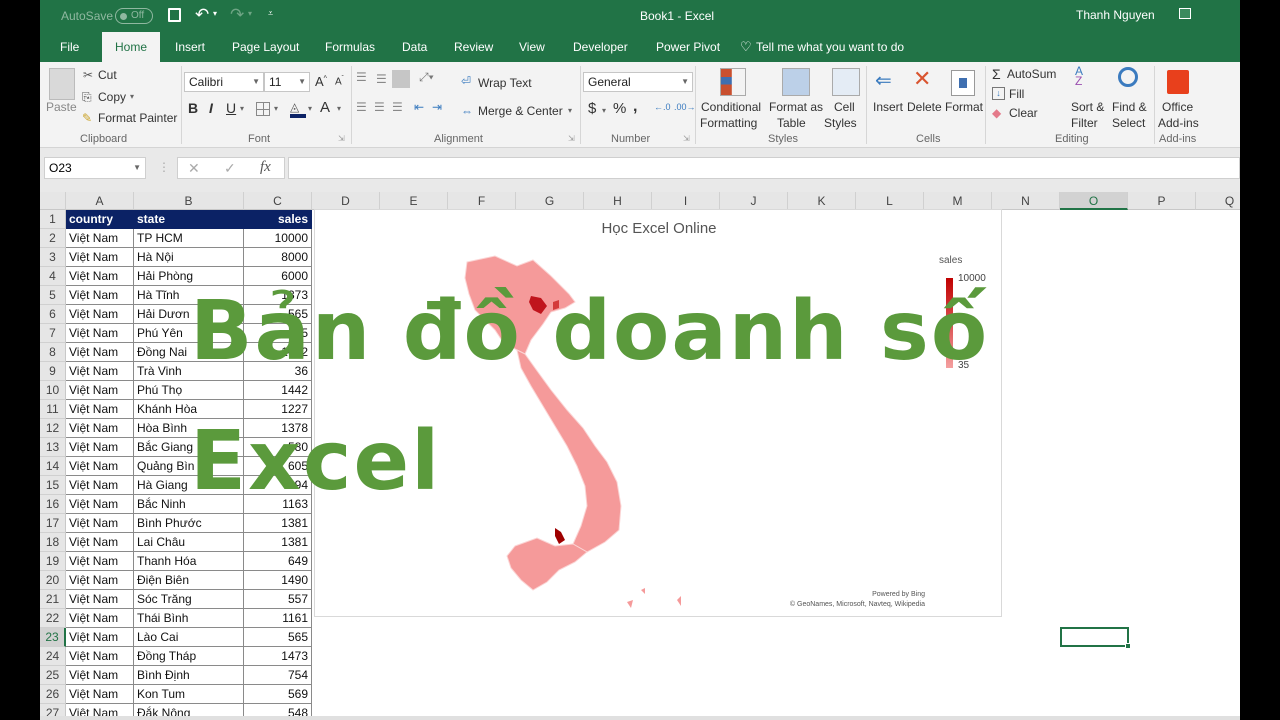 This screenshot has height=720, width=1280. Describe the element at coordinates (189, 656) in the screenshot. I see `table-cell: Đồng Tháp` at that location.